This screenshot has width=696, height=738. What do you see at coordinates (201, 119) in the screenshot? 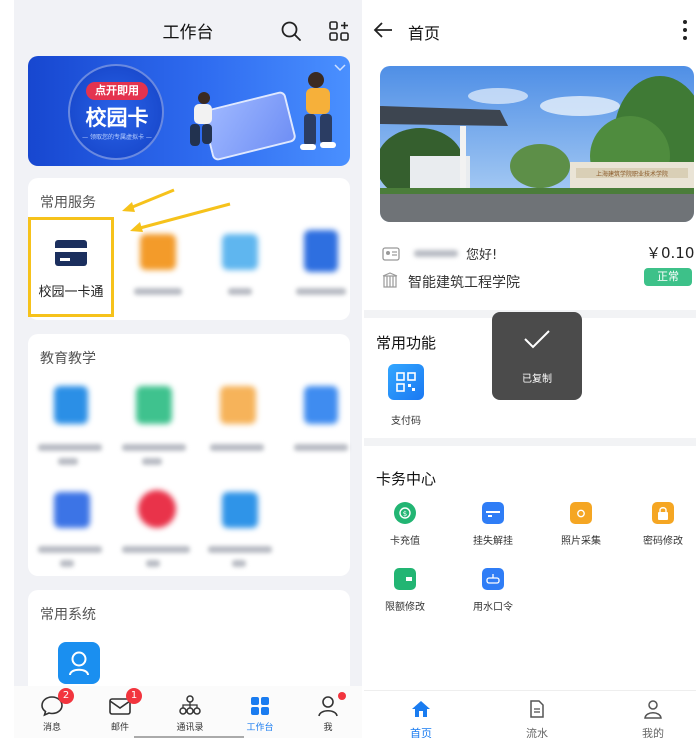
I see `person-illustration` at bounding box center [201, 119].